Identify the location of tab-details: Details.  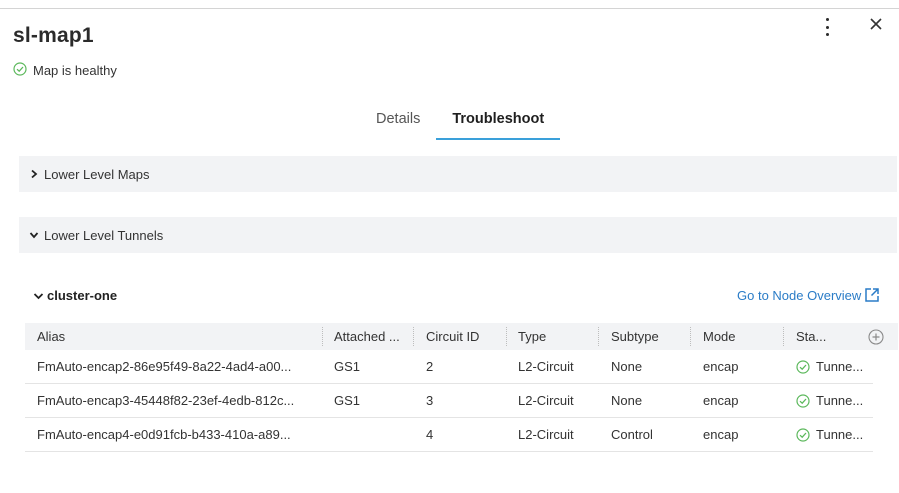
(398, 119).